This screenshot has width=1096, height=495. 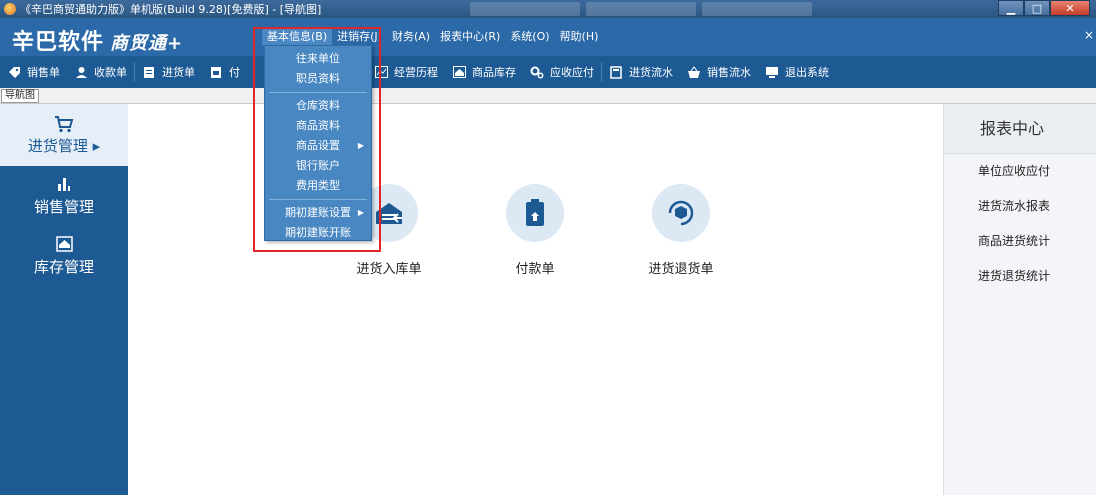 I want to click on nav-sales-management: 销售管理, so click(x=64, y=196).